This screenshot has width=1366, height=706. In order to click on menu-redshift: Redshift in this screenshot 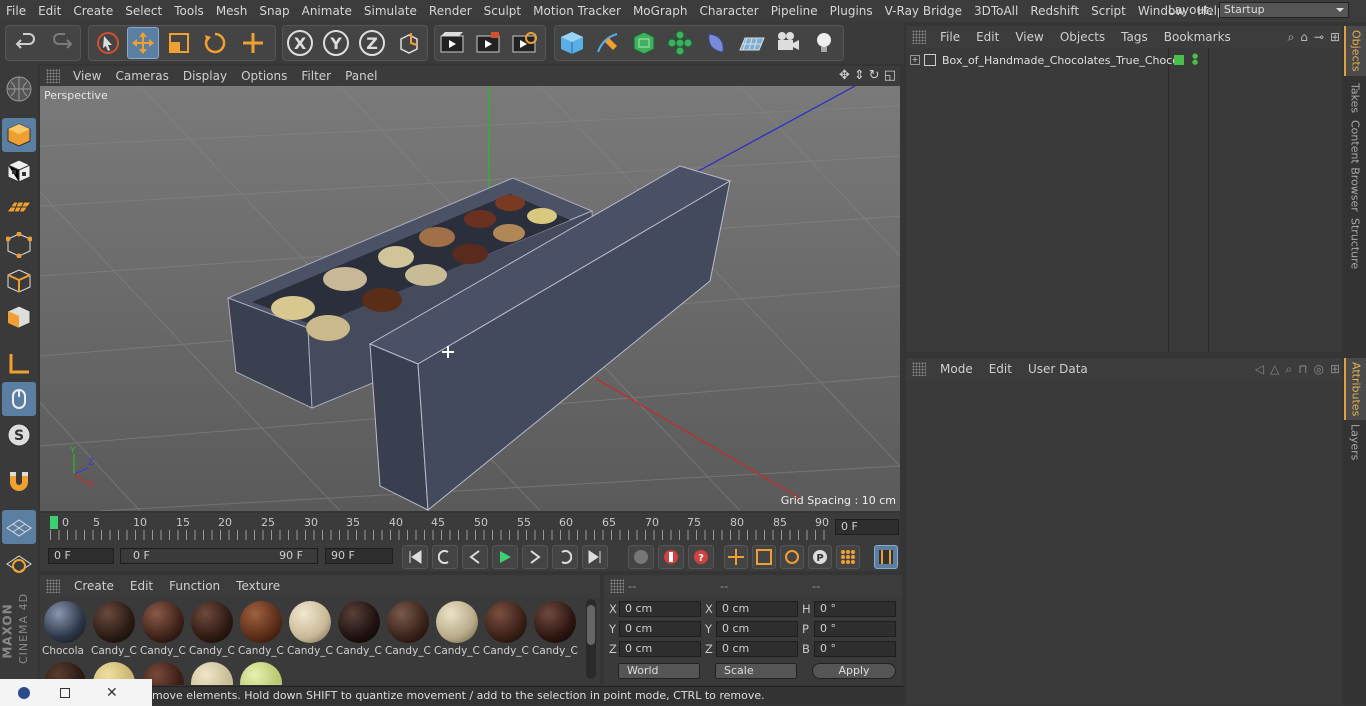, I will do `click(1054, 11)`.